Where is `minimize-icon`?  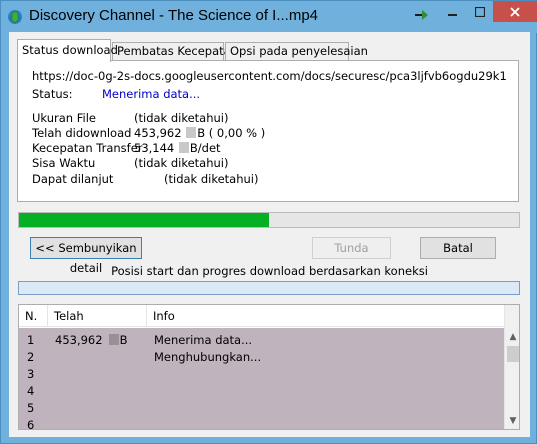 minimize-icon is located at coordinates (452, 14).